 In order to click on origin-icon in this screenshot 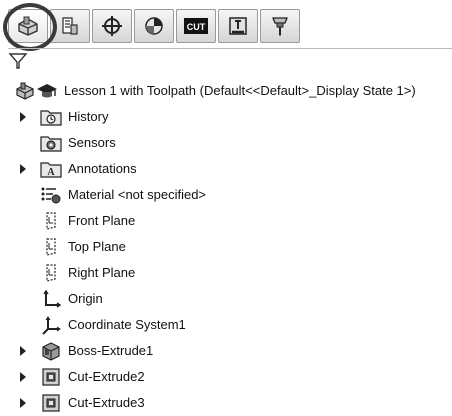, I will do `click(51, 299)`.